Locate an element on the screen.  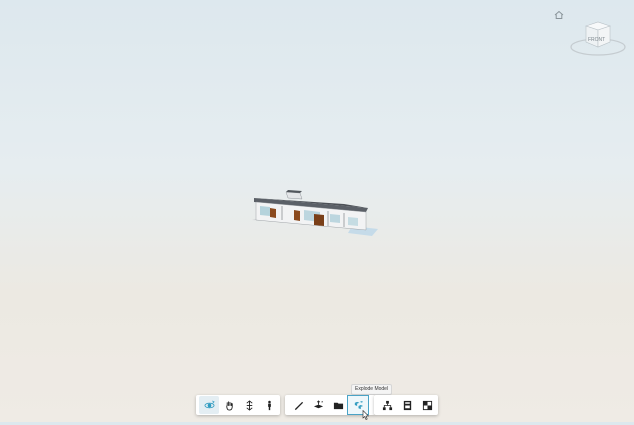
mouse-pointer-icon is located at coordinates (366, 413).